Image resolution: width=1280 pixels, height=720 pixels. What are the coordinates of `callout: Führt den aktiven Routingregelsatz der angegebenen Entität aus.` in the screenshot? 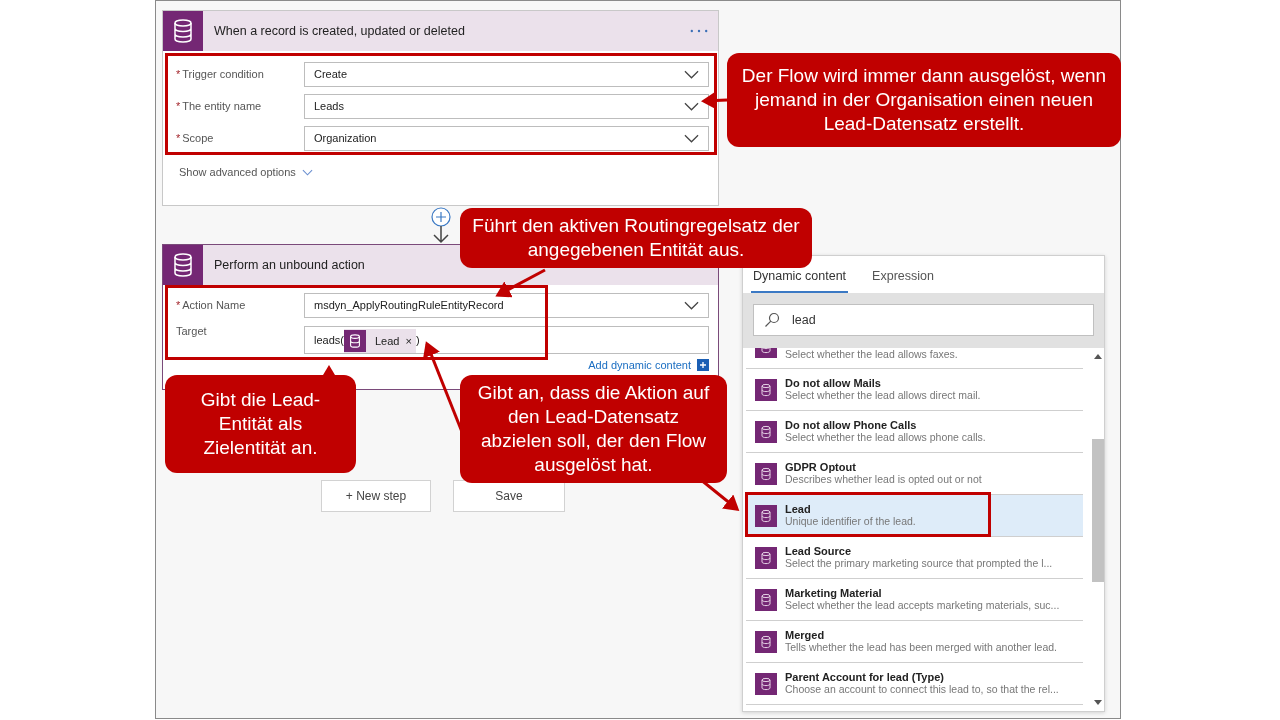 It's located at (636, 238).